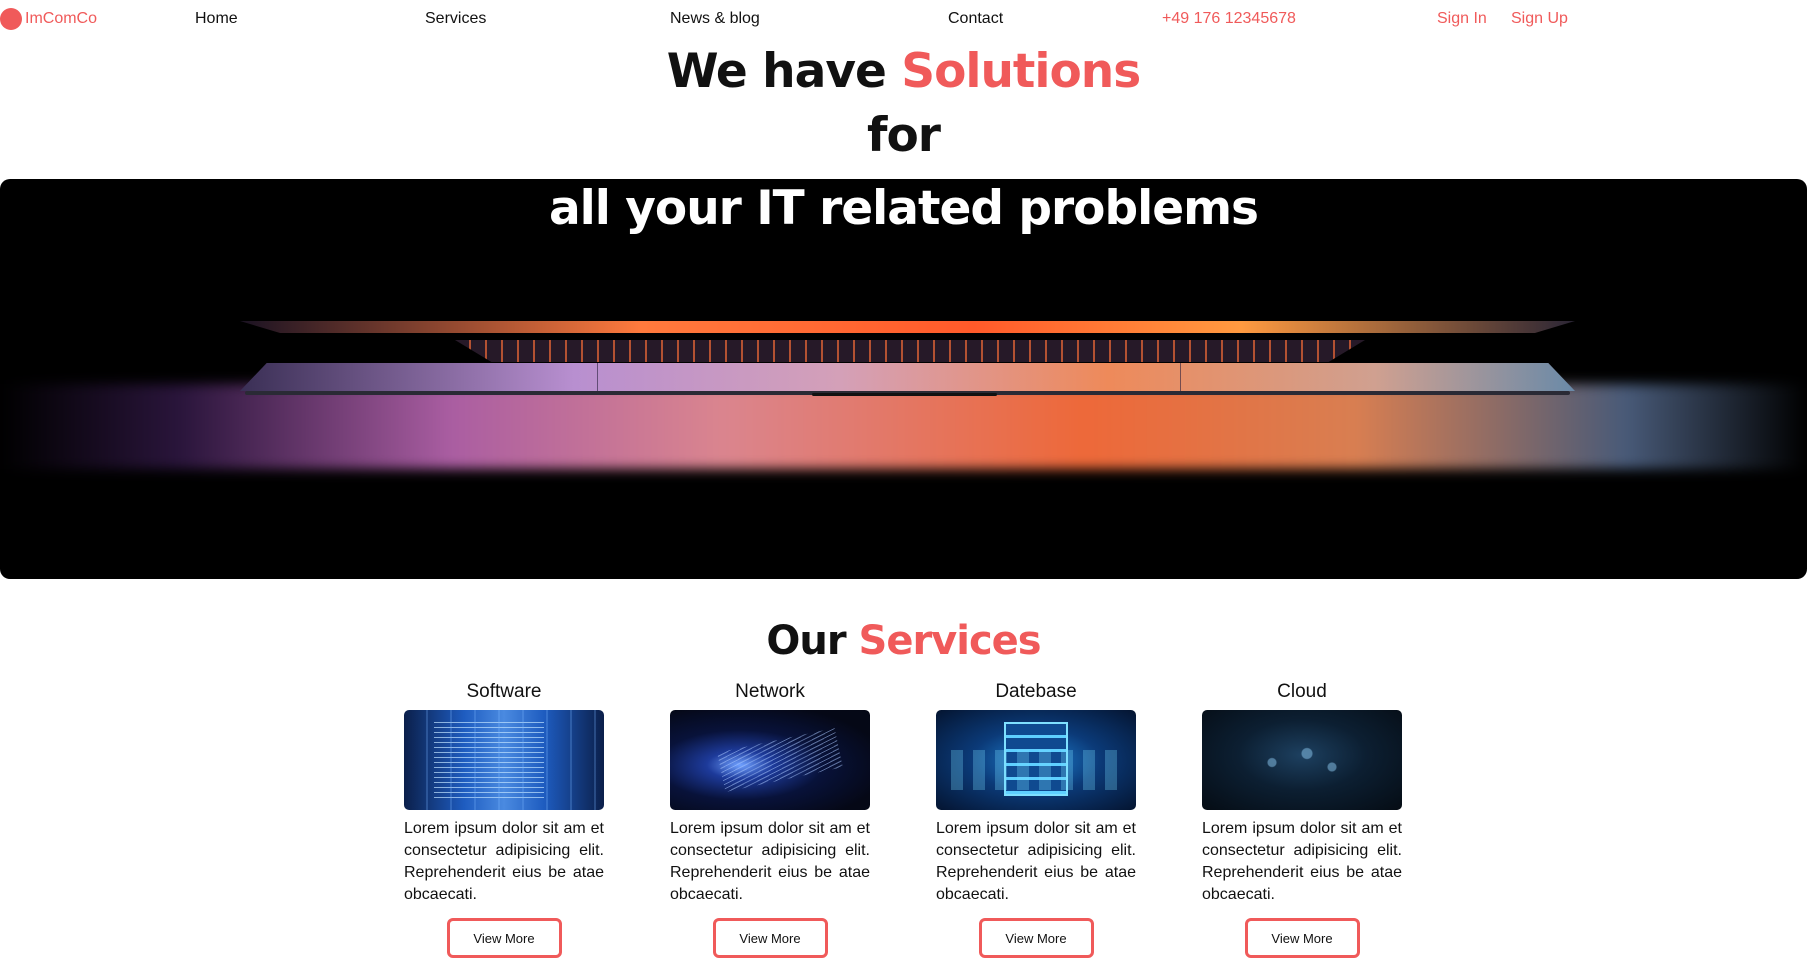  I want to click on sign-in-link: Sign In, so click(1462, 19).